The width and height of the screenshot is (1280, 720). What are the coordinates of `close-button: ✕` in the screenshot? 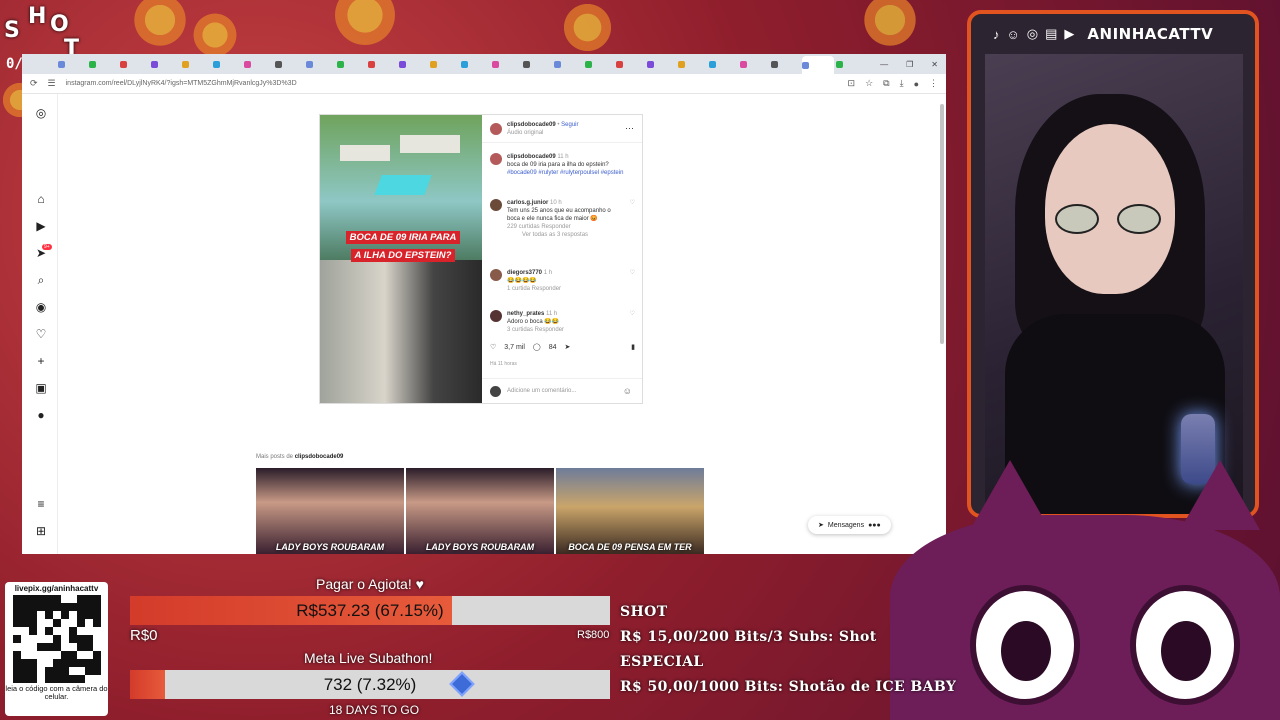 It's located at (934, 64).